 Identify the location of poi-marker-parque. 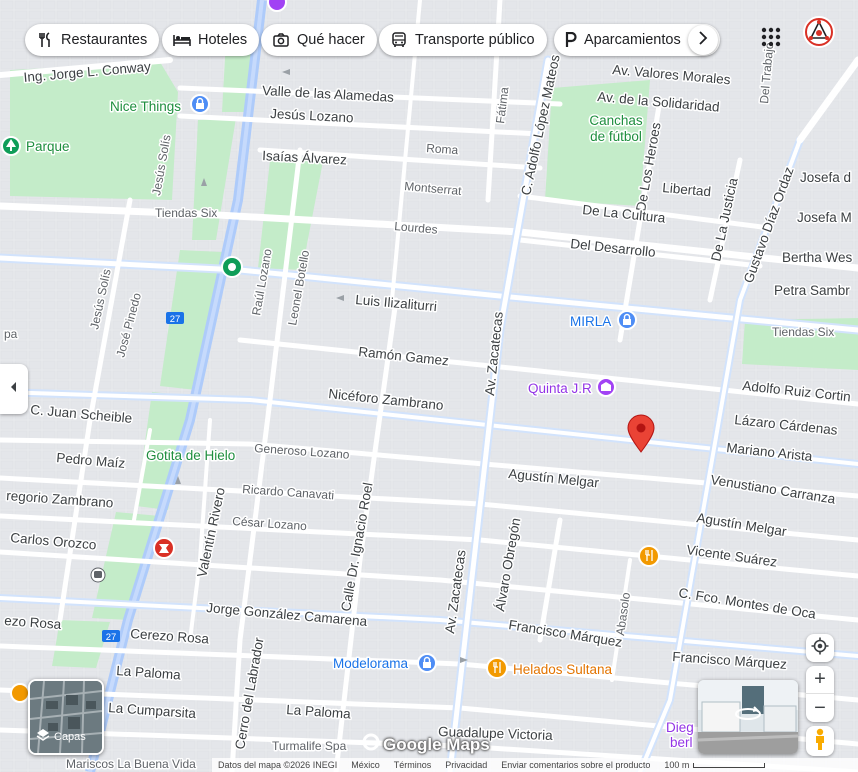
(11, 146).